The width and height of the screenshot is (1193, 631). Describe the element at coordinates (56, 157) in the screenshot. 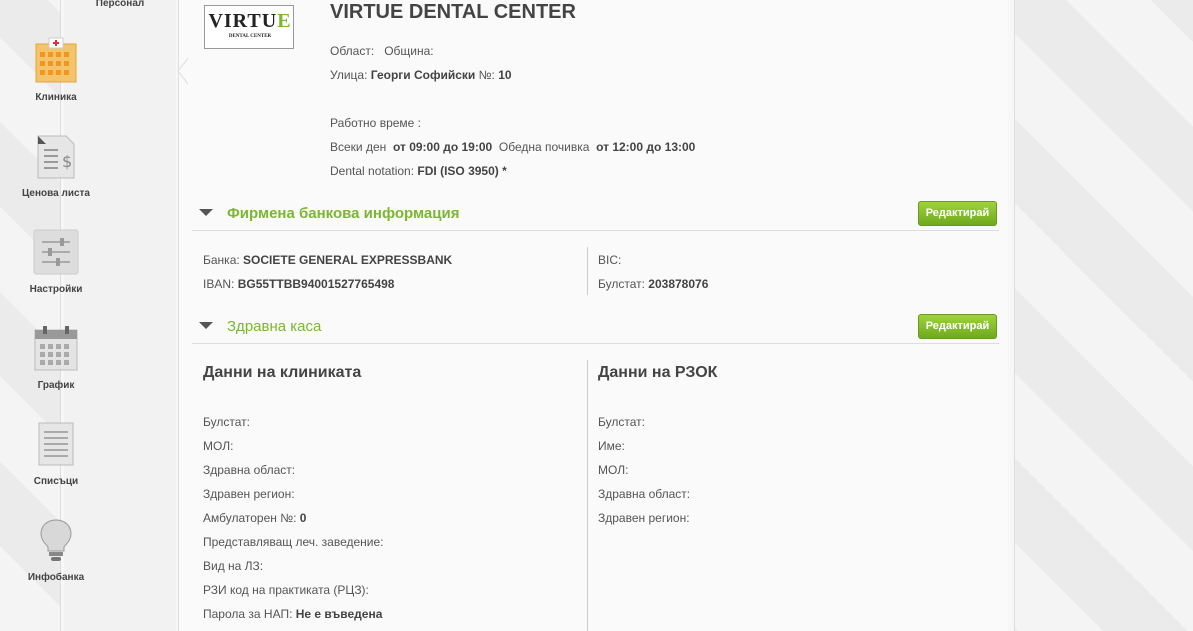

I see `price-list-icon: $` at that location.